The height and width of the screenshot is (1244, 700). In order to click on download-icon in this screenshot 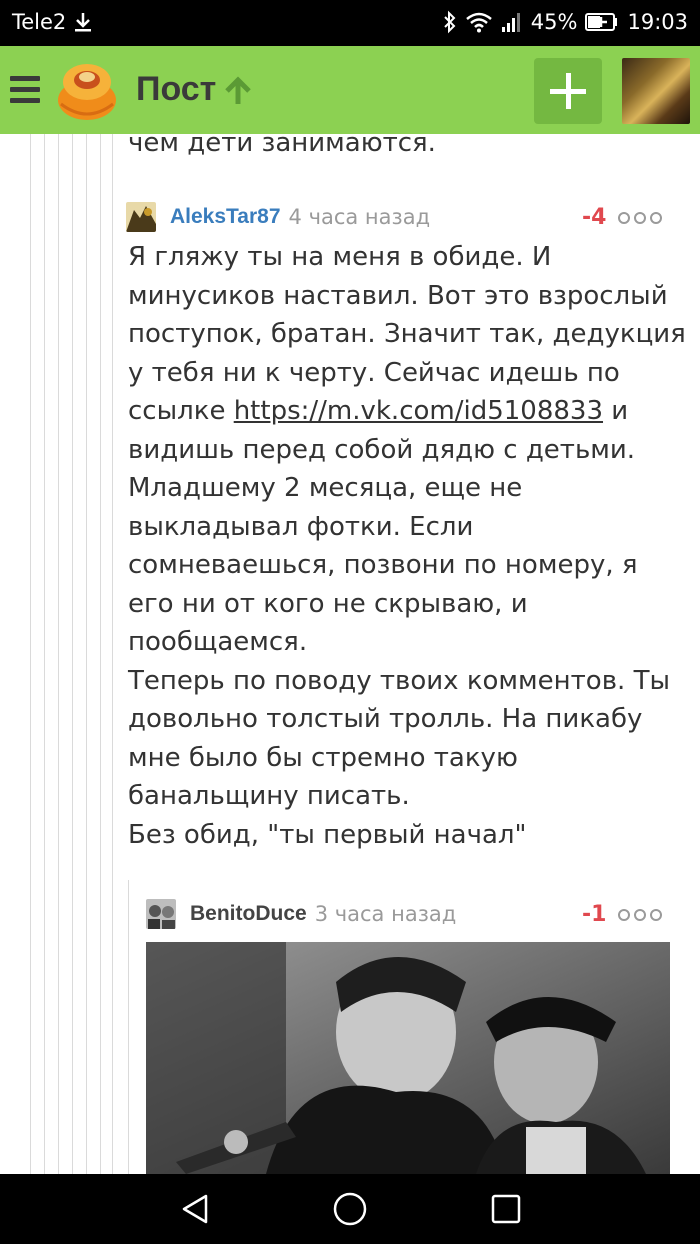, I will do `click(83, 22)`.